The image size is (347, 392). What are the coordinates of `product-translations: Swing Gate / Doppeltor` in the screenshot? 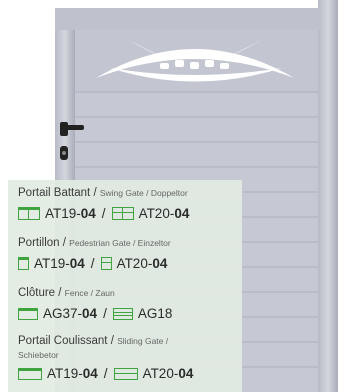 It's located at (143, 193).